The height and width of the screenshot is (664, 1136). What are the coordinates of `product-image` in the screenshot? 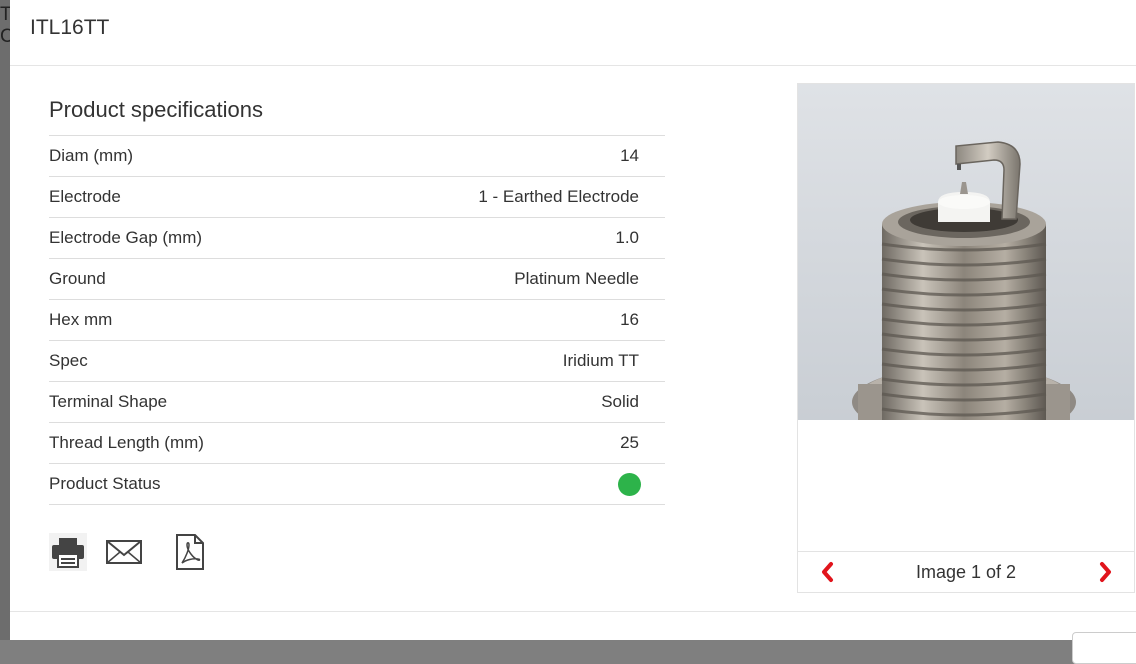 It's located at (966, 252).